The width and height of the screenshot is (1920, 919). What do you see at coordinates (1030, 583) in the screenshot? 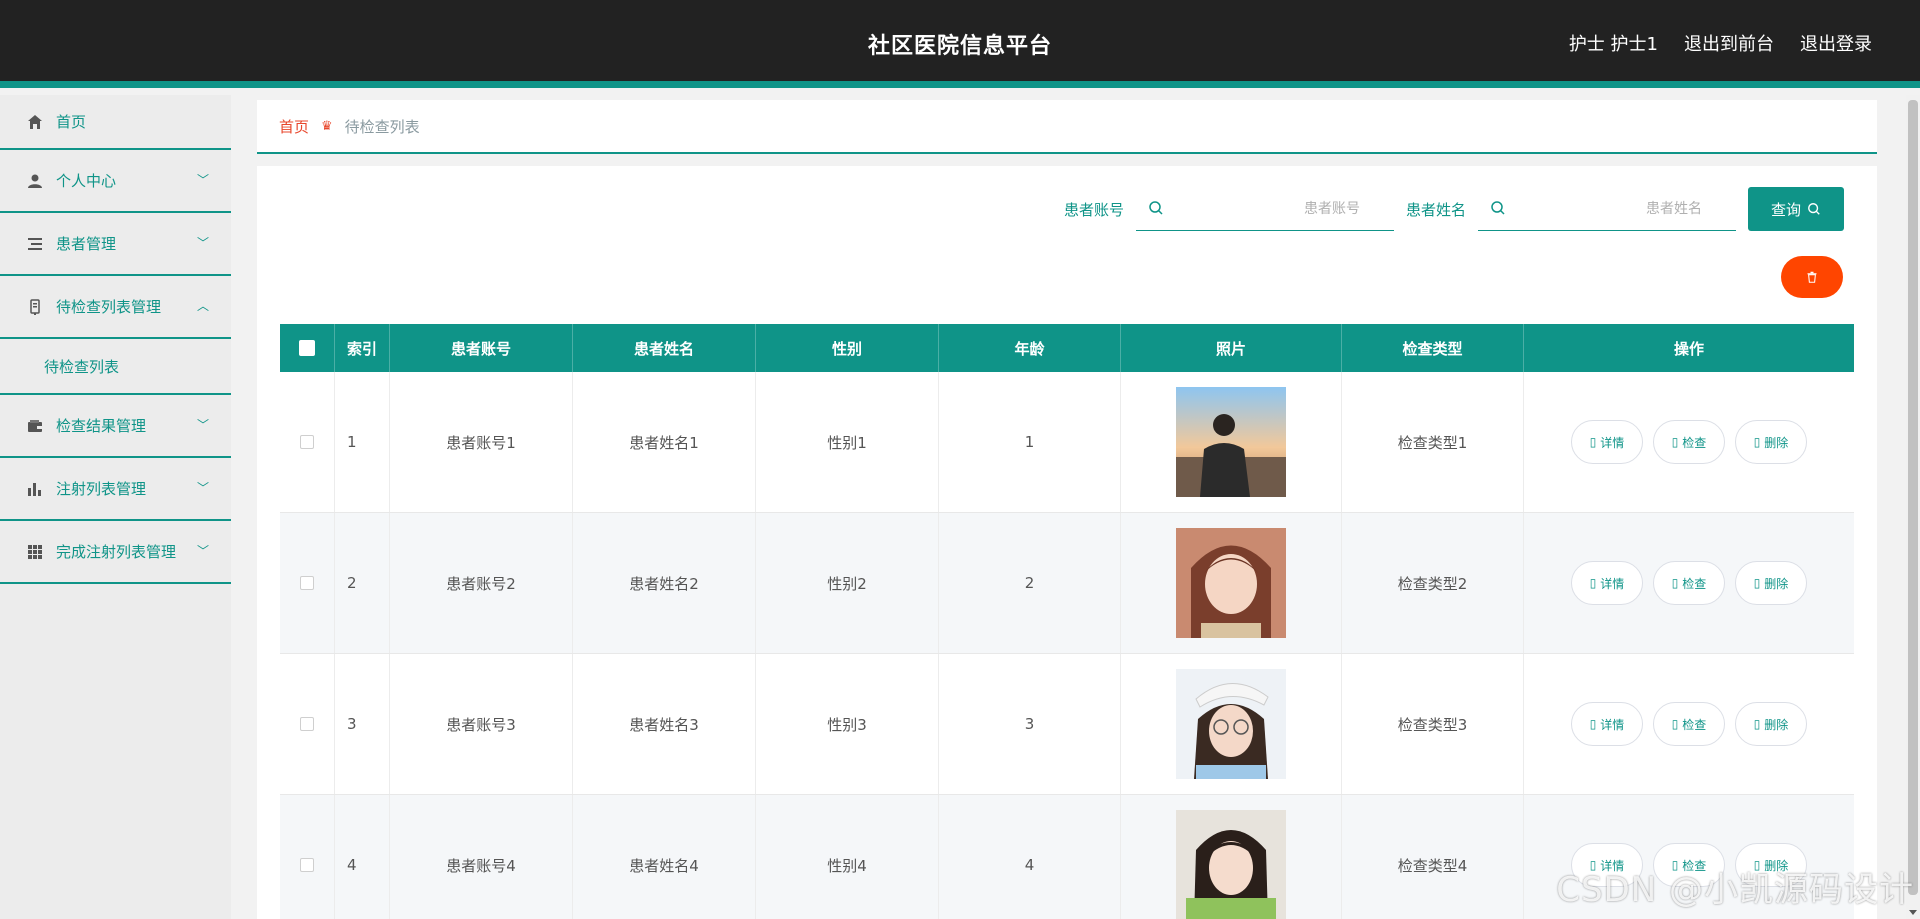
I see `age-cell: 2` at bounding box center [1030, 583].